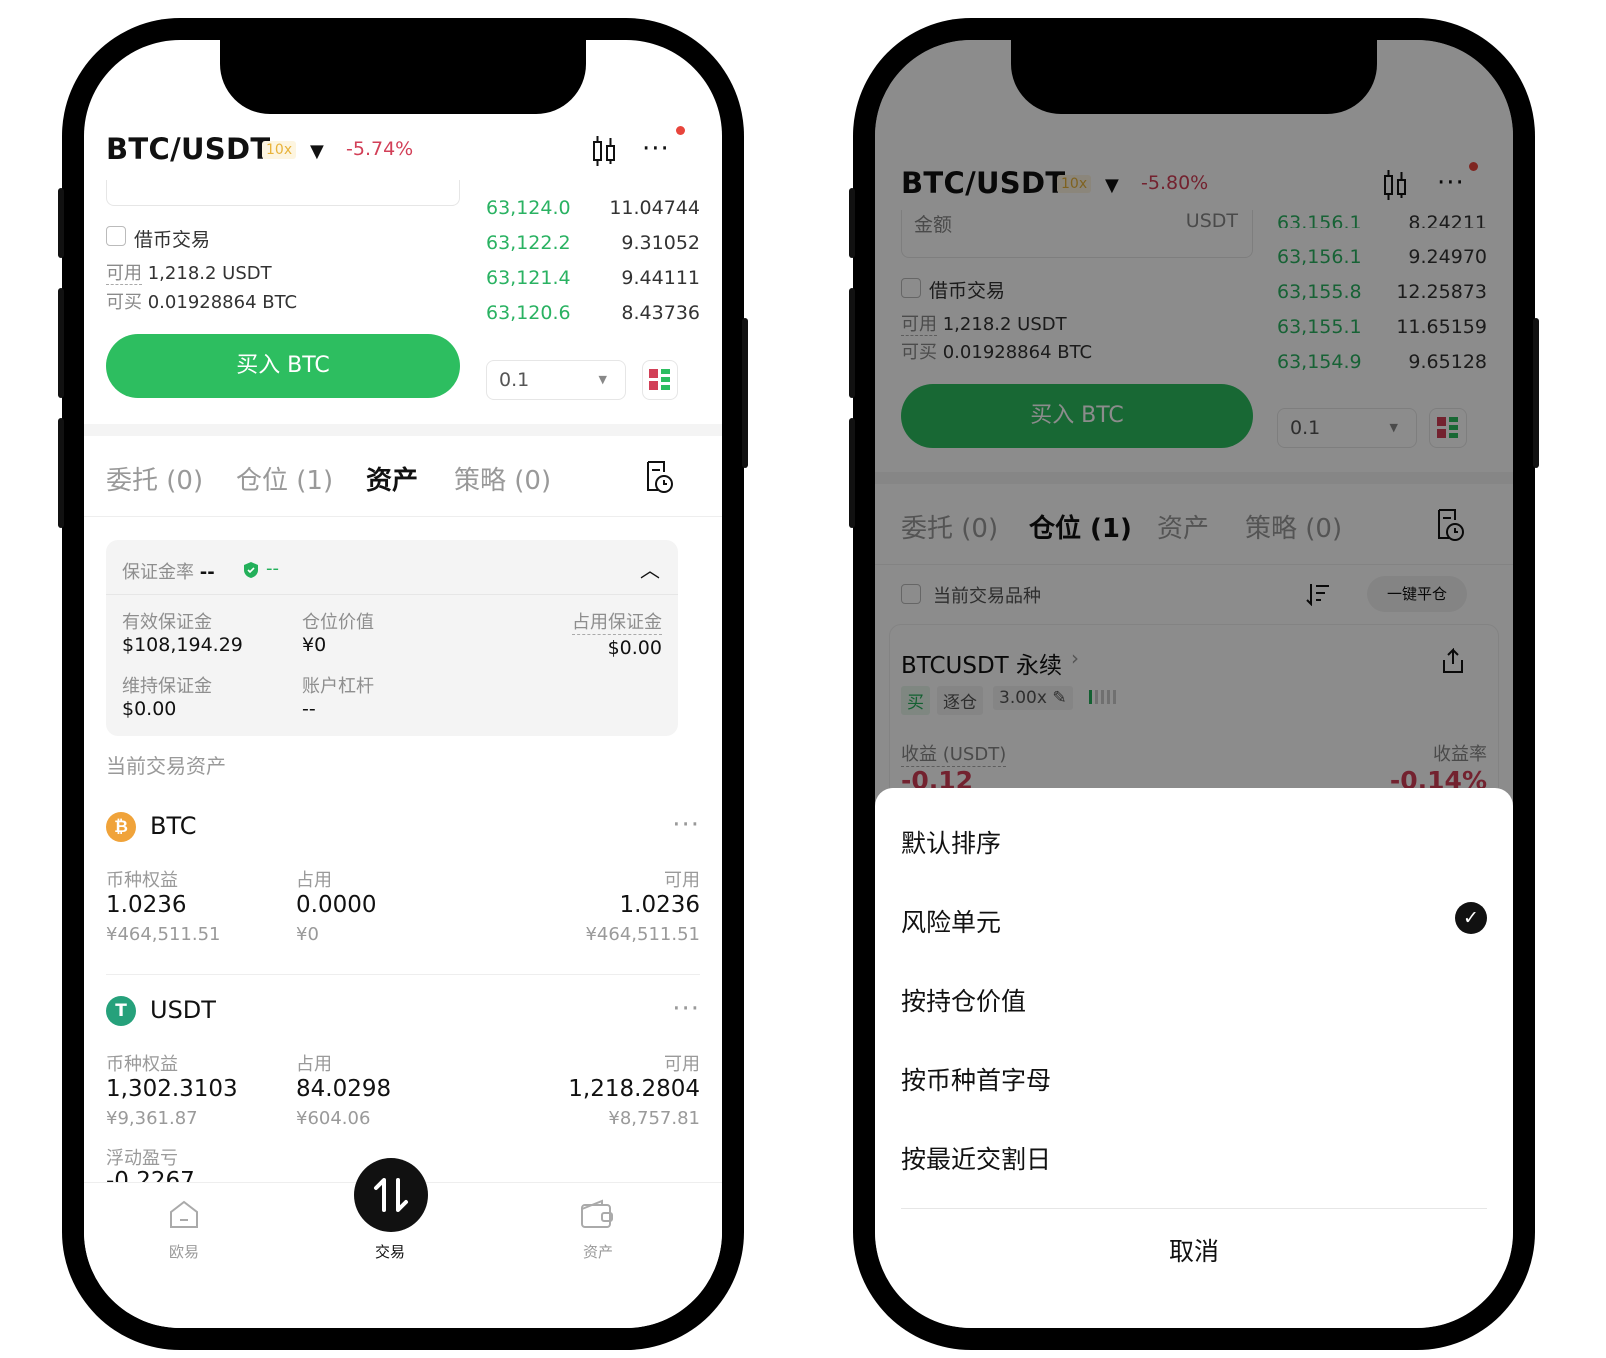 This screenshot has width=1606, height=1358. What do you see at coordinates (650, 568) in the screenshot?
I see `collapse-chevron-icon: ︿` at bounding box center [650, 568].